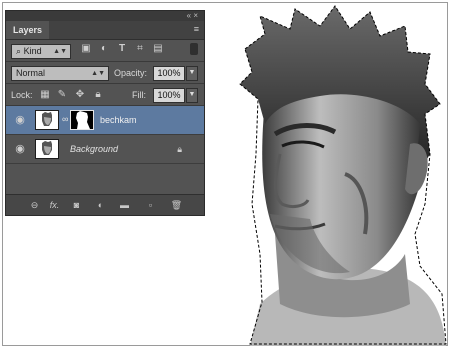 The image size is (450, 348). What do you see at coordinates (60, 73) in the screenshot?
I see `blend-mode-dropdown: Normal ▲▼` at bounding box center [60, 73].